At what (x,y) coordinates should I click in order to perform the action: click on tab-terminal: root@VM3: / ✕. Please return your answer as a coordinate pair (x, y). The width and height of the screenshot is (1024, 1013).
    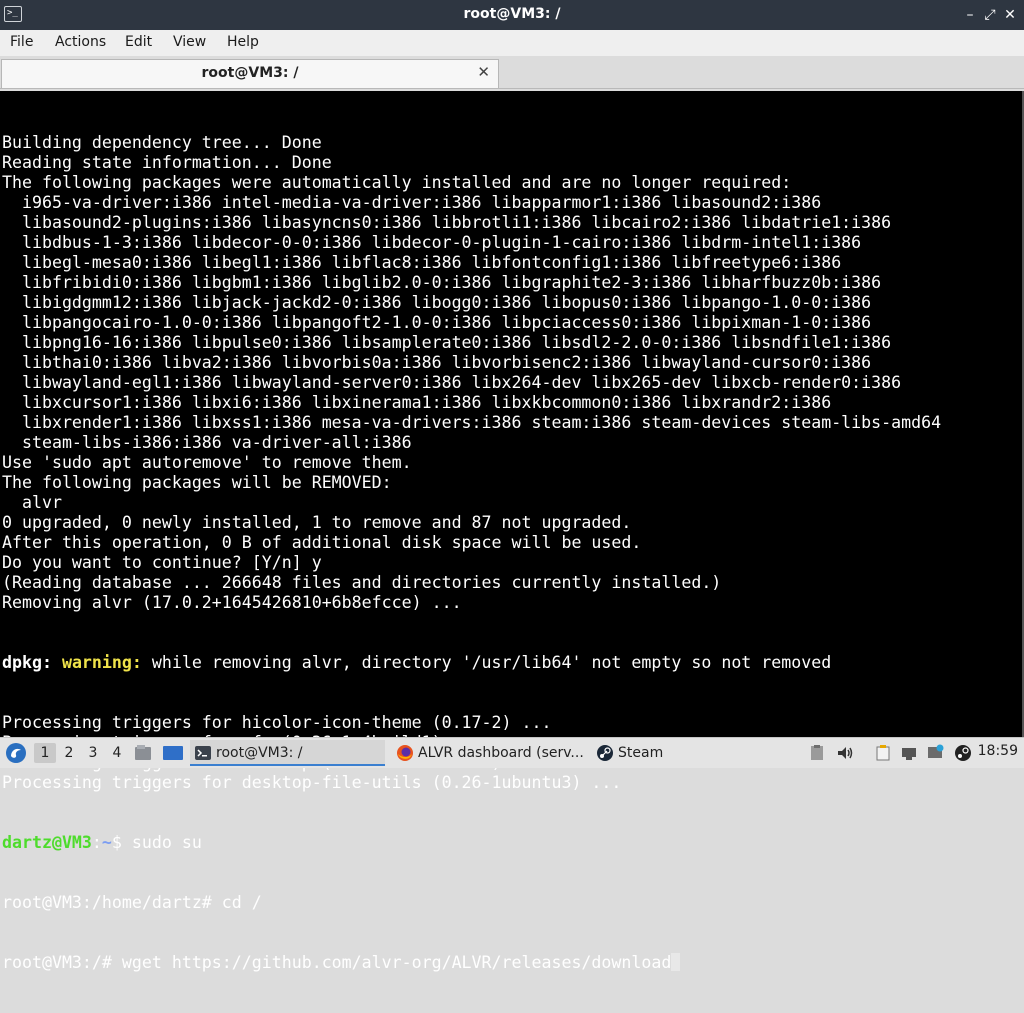
    Looking at the image, I should click on (250, 73).